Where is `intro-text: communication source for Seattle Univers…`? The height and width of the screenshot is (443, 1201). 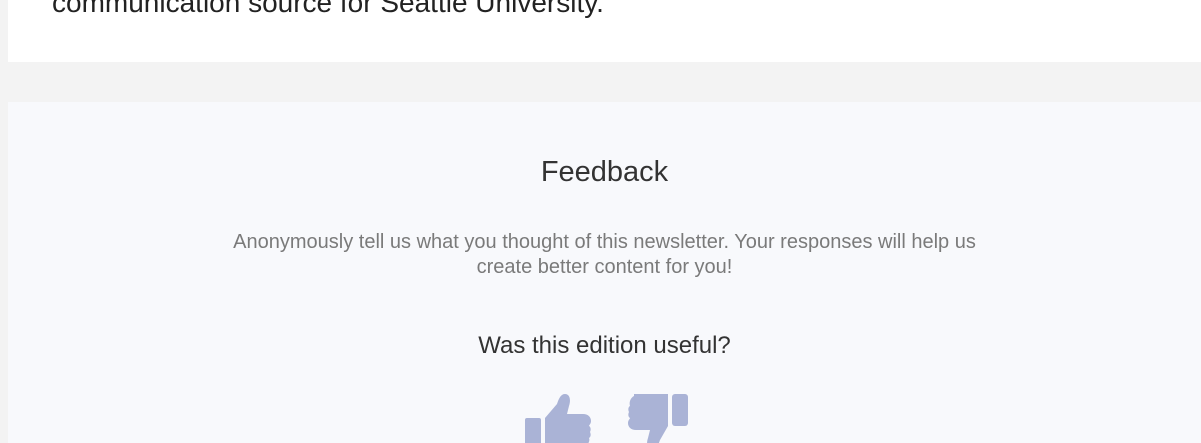
intro-text: communication source for Seattle Univers… is located at coordinates (328, 9).